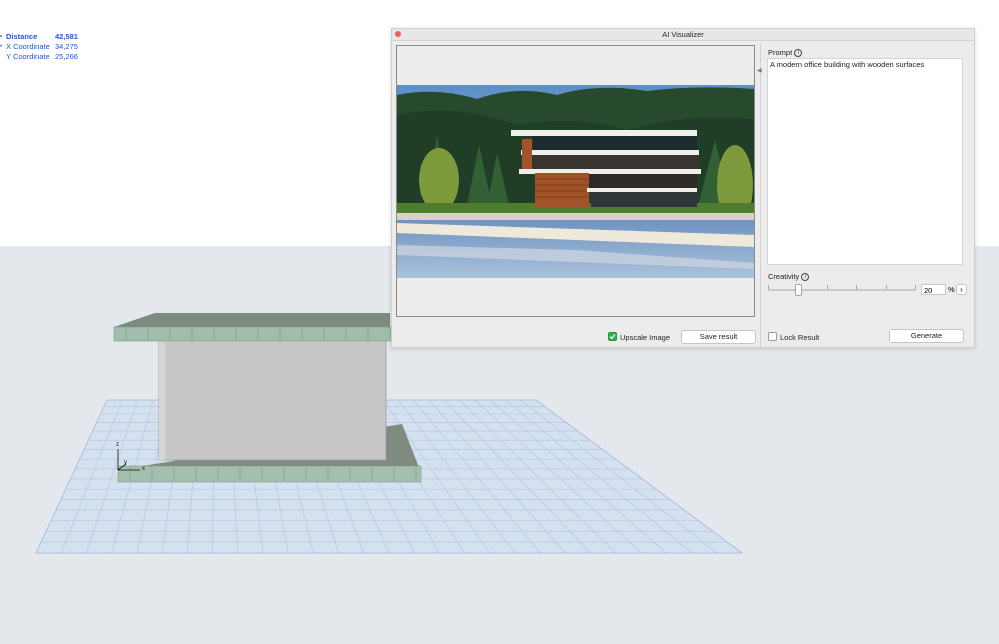 This screenshot has width=999, height=644. Describe the element at coordinates (28, 46) in the screenshot. I see `x-coordinate-label: X Coordinate` at that location.